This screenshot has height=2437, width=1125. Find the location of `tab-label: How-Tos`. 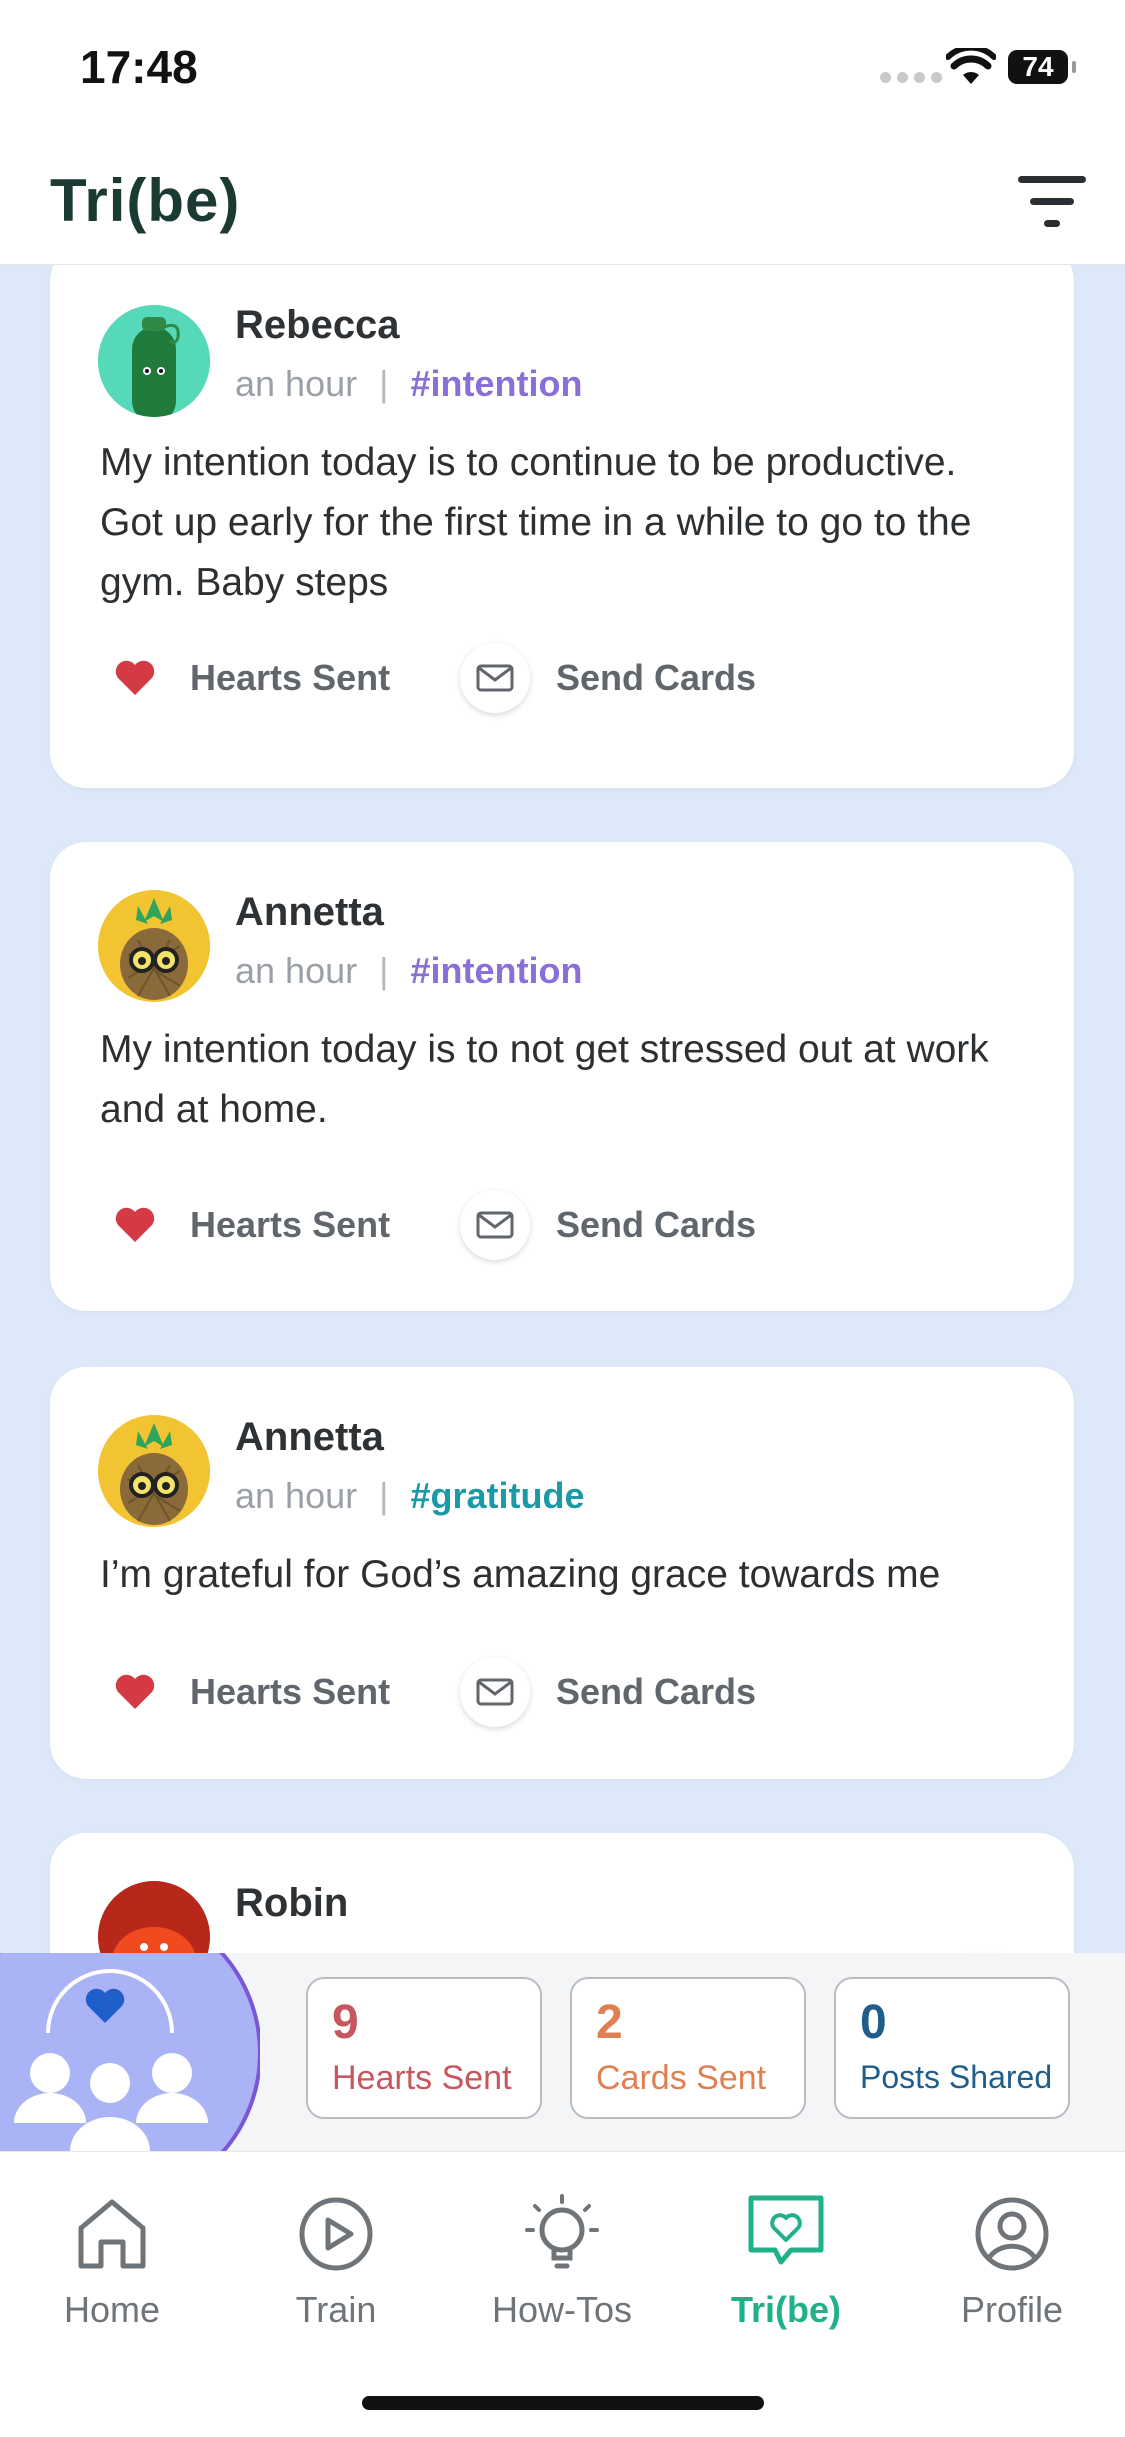

tab-label: How-Tos is located at coordinates (562, 2309).